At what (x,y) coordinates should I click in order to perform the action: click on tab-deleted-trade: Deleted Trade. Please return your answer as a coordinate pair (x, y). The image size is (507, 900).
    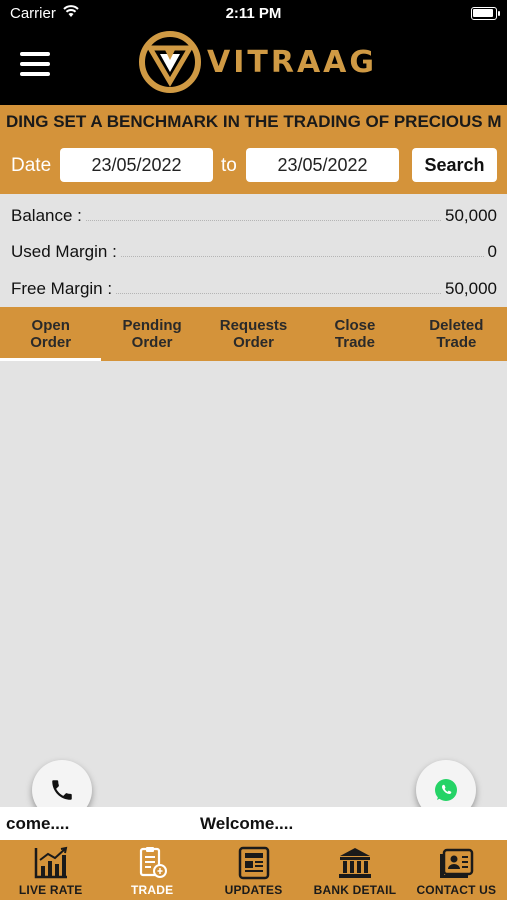
    Looking at the image, I should click on (456, 334).